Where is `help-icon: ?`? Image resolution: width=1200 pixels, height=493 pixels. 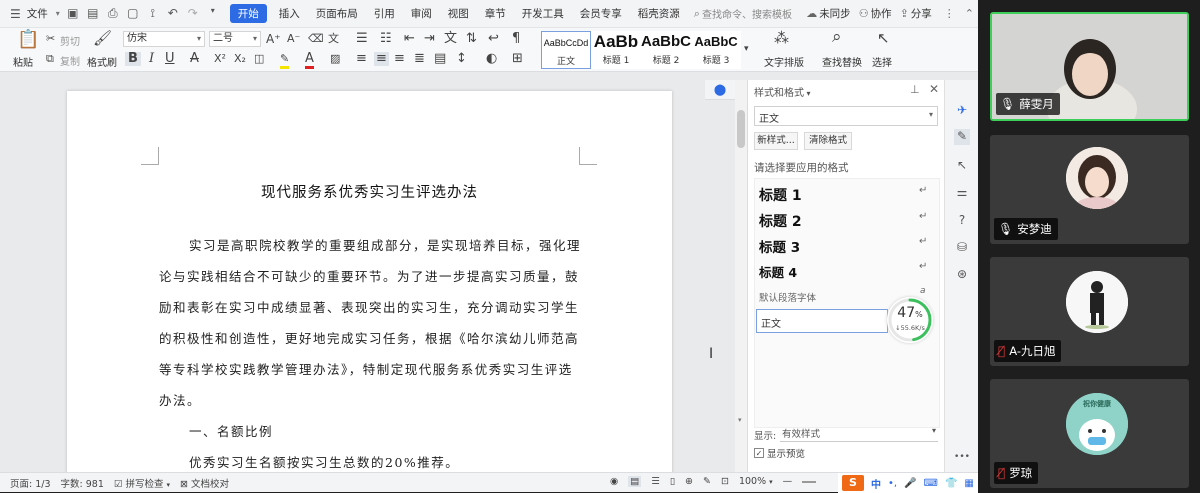 help-icon: ? is located at coordinates (962, 221).